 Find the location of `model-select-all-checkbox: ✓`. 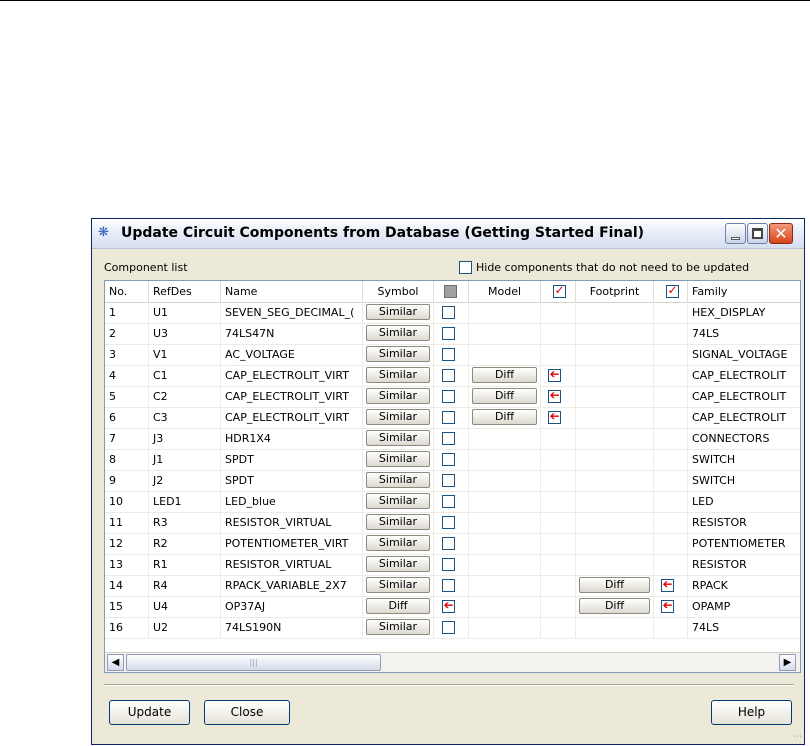

model-select-all-checkbox: ✓ is located at coordinates (559, 290).